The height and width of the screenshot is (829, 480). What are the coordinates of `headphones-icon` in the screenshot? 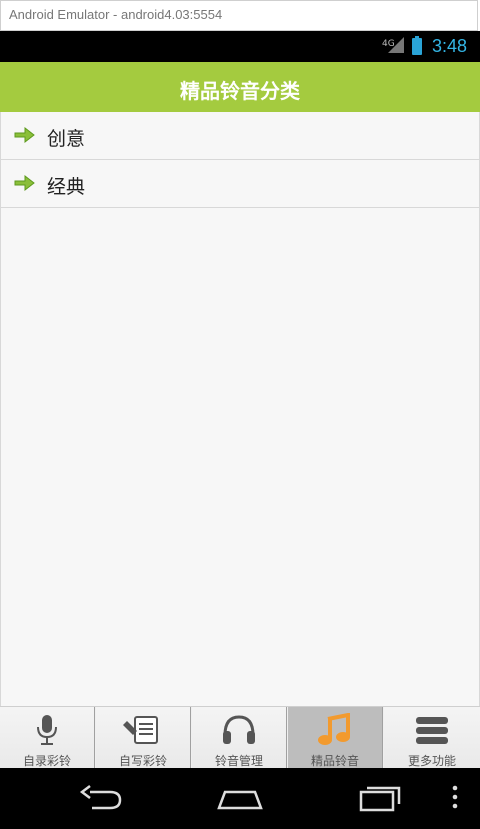 It's located at (239, 729).